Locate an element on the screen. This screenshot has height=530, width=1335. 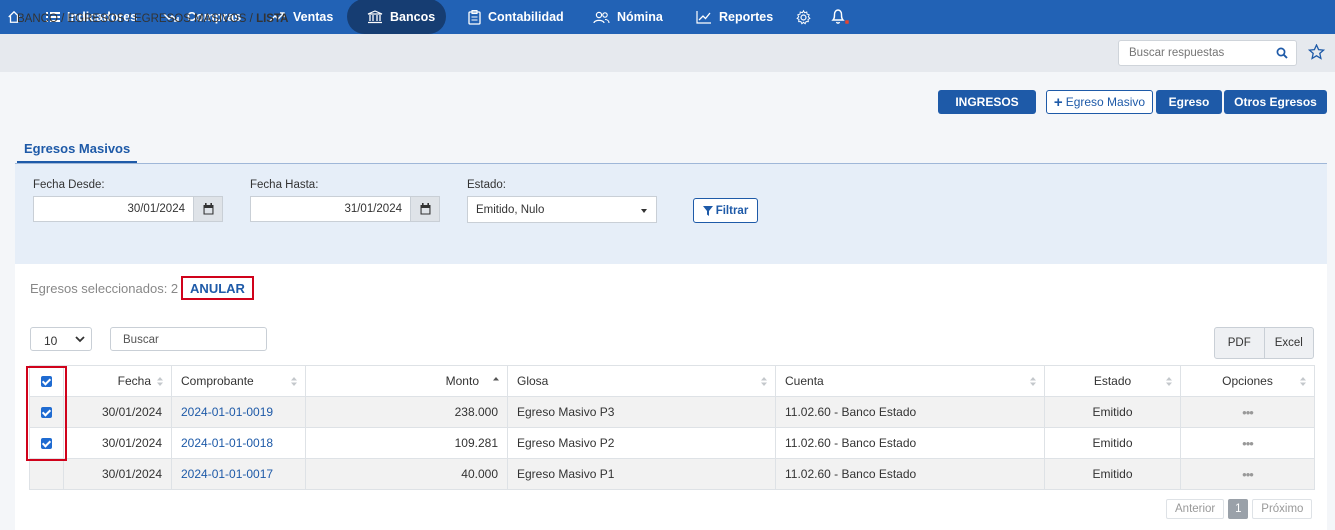
cell-monto: 109.281 is located at coordinates (406, 443).